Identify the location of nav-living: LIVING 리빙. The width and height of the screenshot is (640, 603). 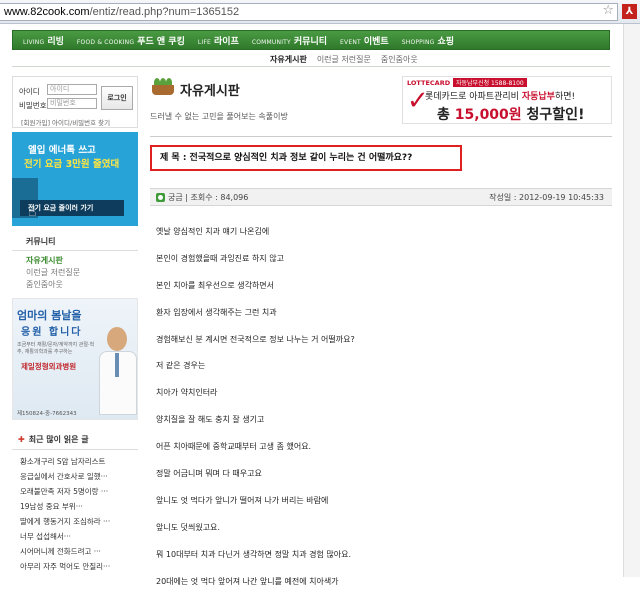
(43, 40).